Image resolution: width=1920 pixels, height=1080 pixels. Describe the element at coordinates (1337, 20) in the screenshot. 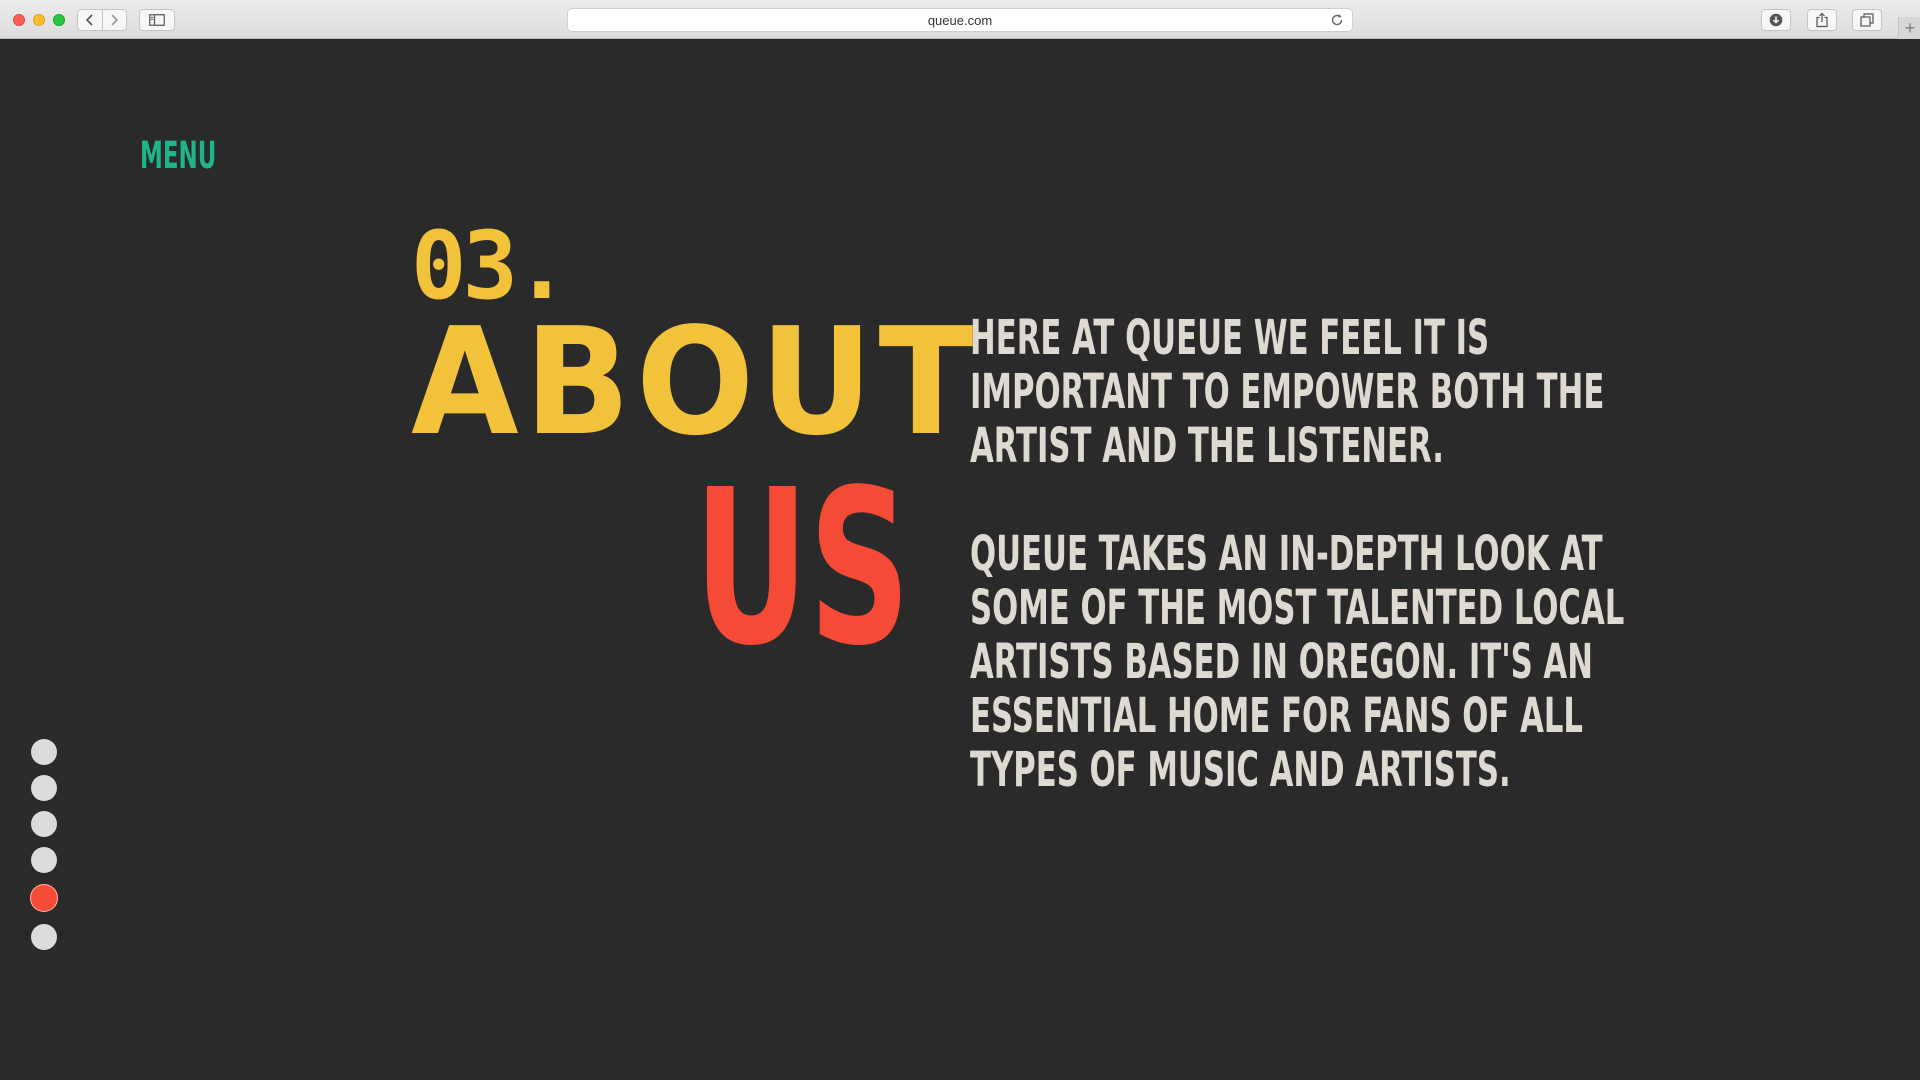

I see `reload-icon` at that location.